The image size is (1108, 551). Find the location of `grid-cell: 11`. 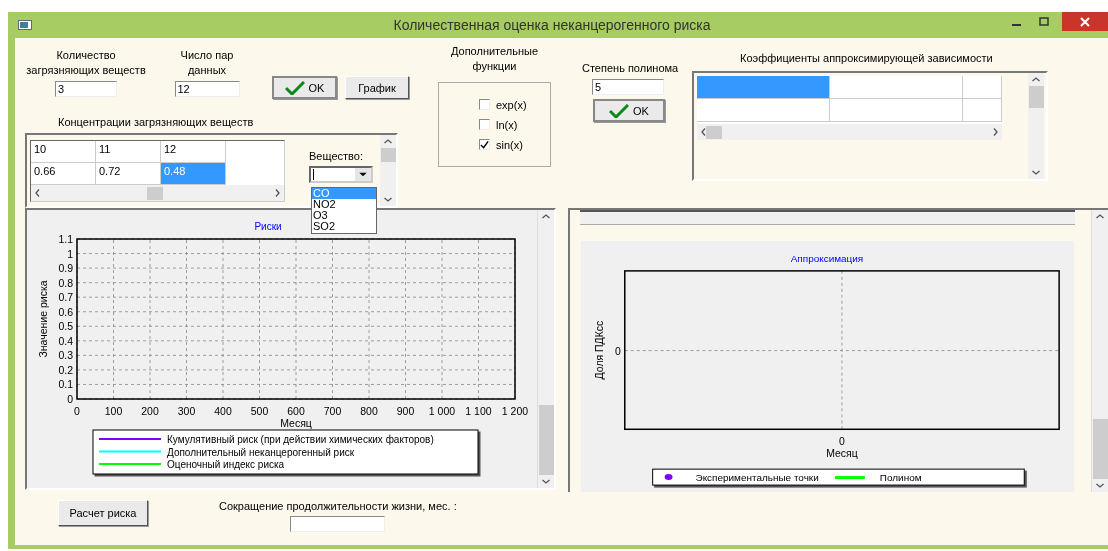

grid-cell: 11 is located at coordinates (128, 152).